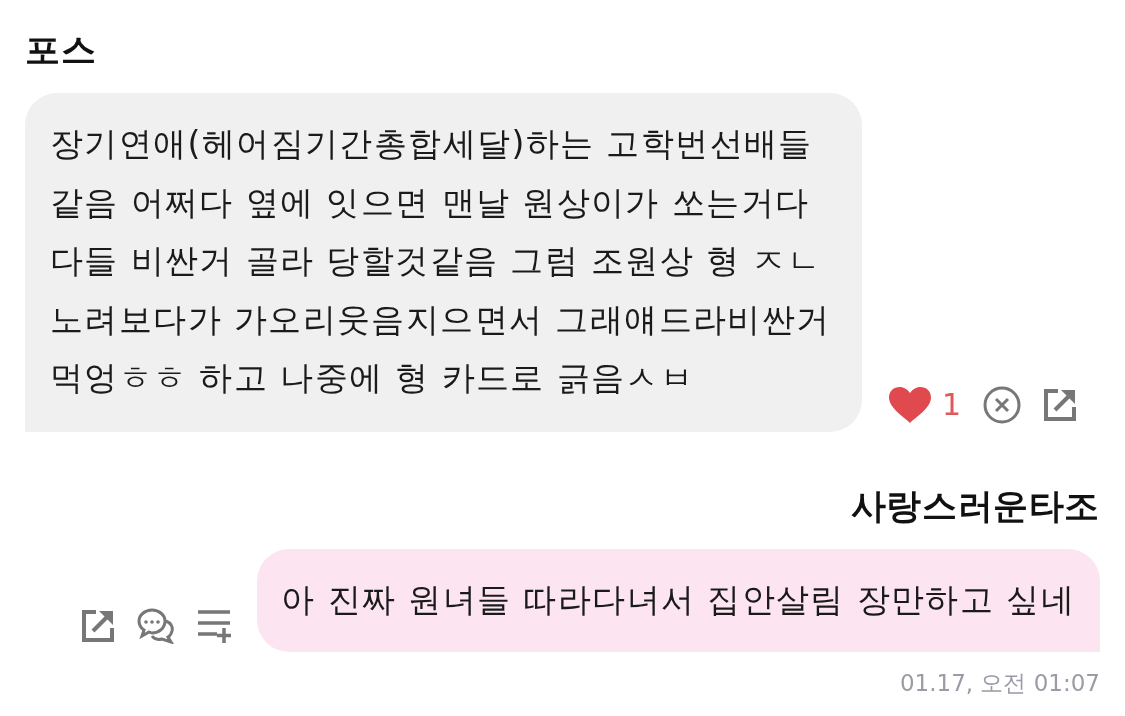  I want to click on sent-message-bubble: 아 진짜 원녀들 따라다녀서 집안살림 장만하고 싶네, so click(678, 600).